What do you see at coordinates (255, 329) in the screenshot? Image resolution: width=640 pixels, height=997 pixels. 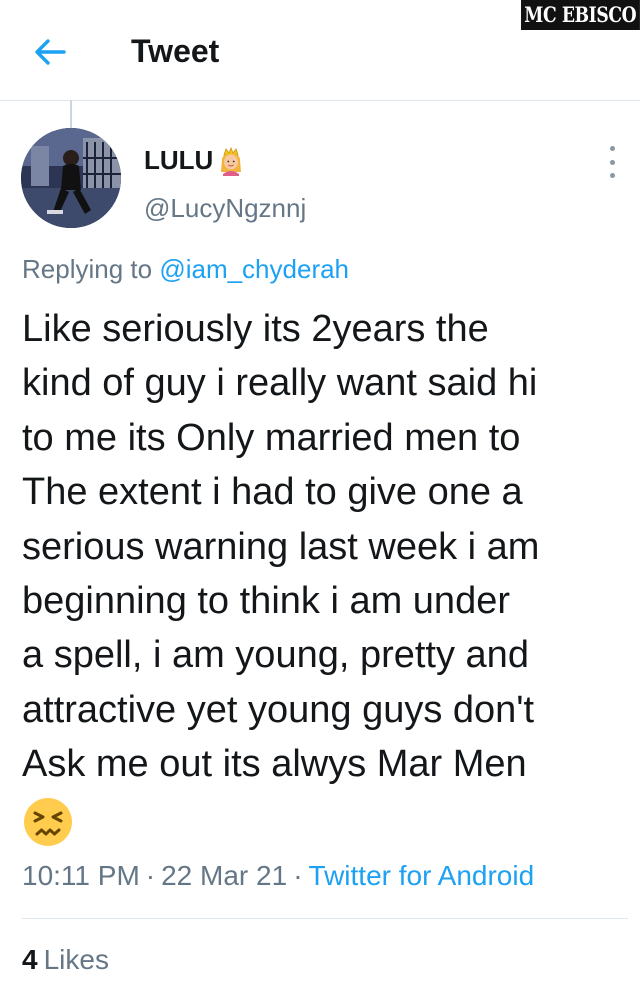 I see `tweet-text-line: Like seriously its 2years the` at bounding box center [255, 329].